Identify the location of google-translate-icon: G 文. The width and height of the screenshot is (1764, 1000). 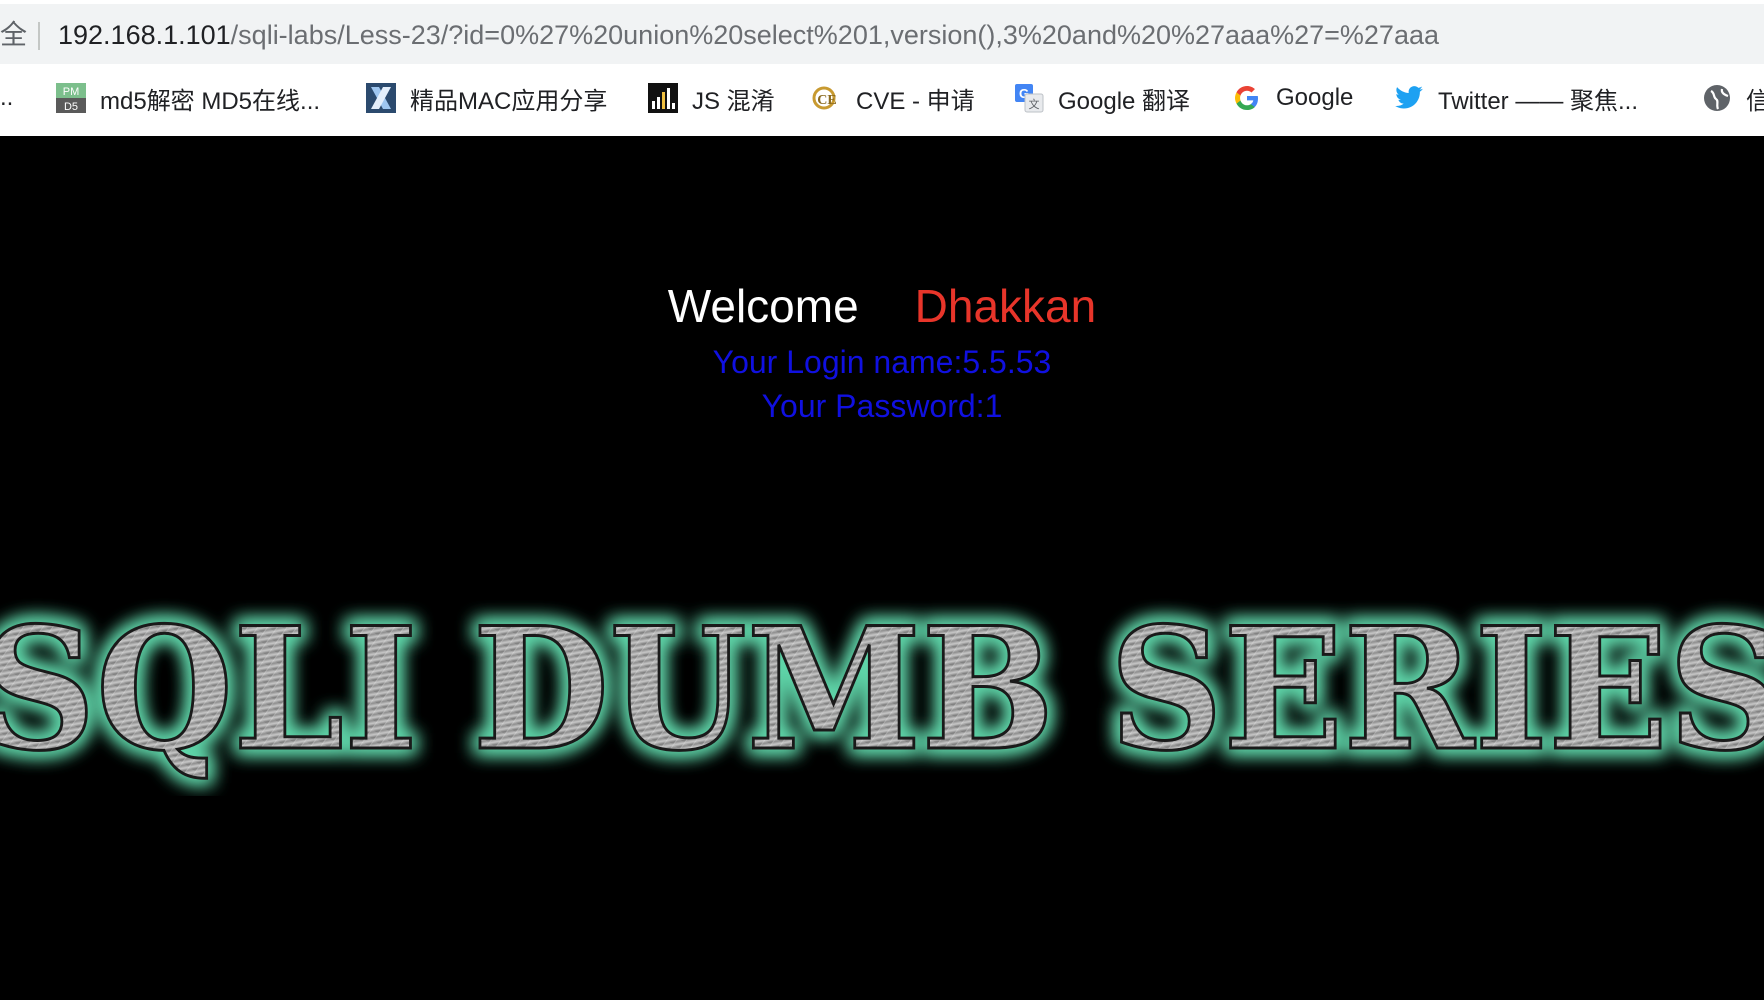
(1029, 98).